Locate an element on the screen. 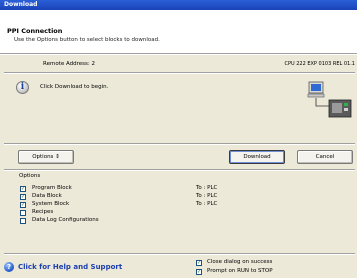 This screenshot has height=278, width=357. option-program-block: ✓ Program Block To : PLC is located at coordinates (120, 189).